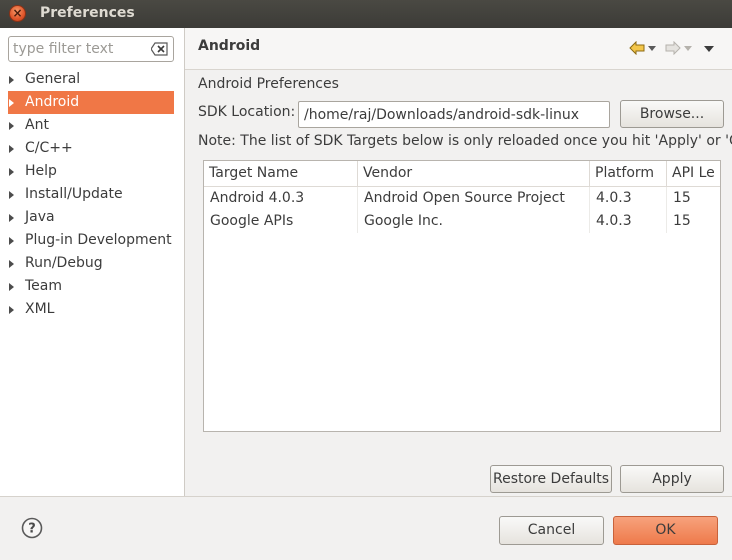 The height and width of the screenshot is (560, 732). I want to click on tree-item-java: Java, so click(92, 217).